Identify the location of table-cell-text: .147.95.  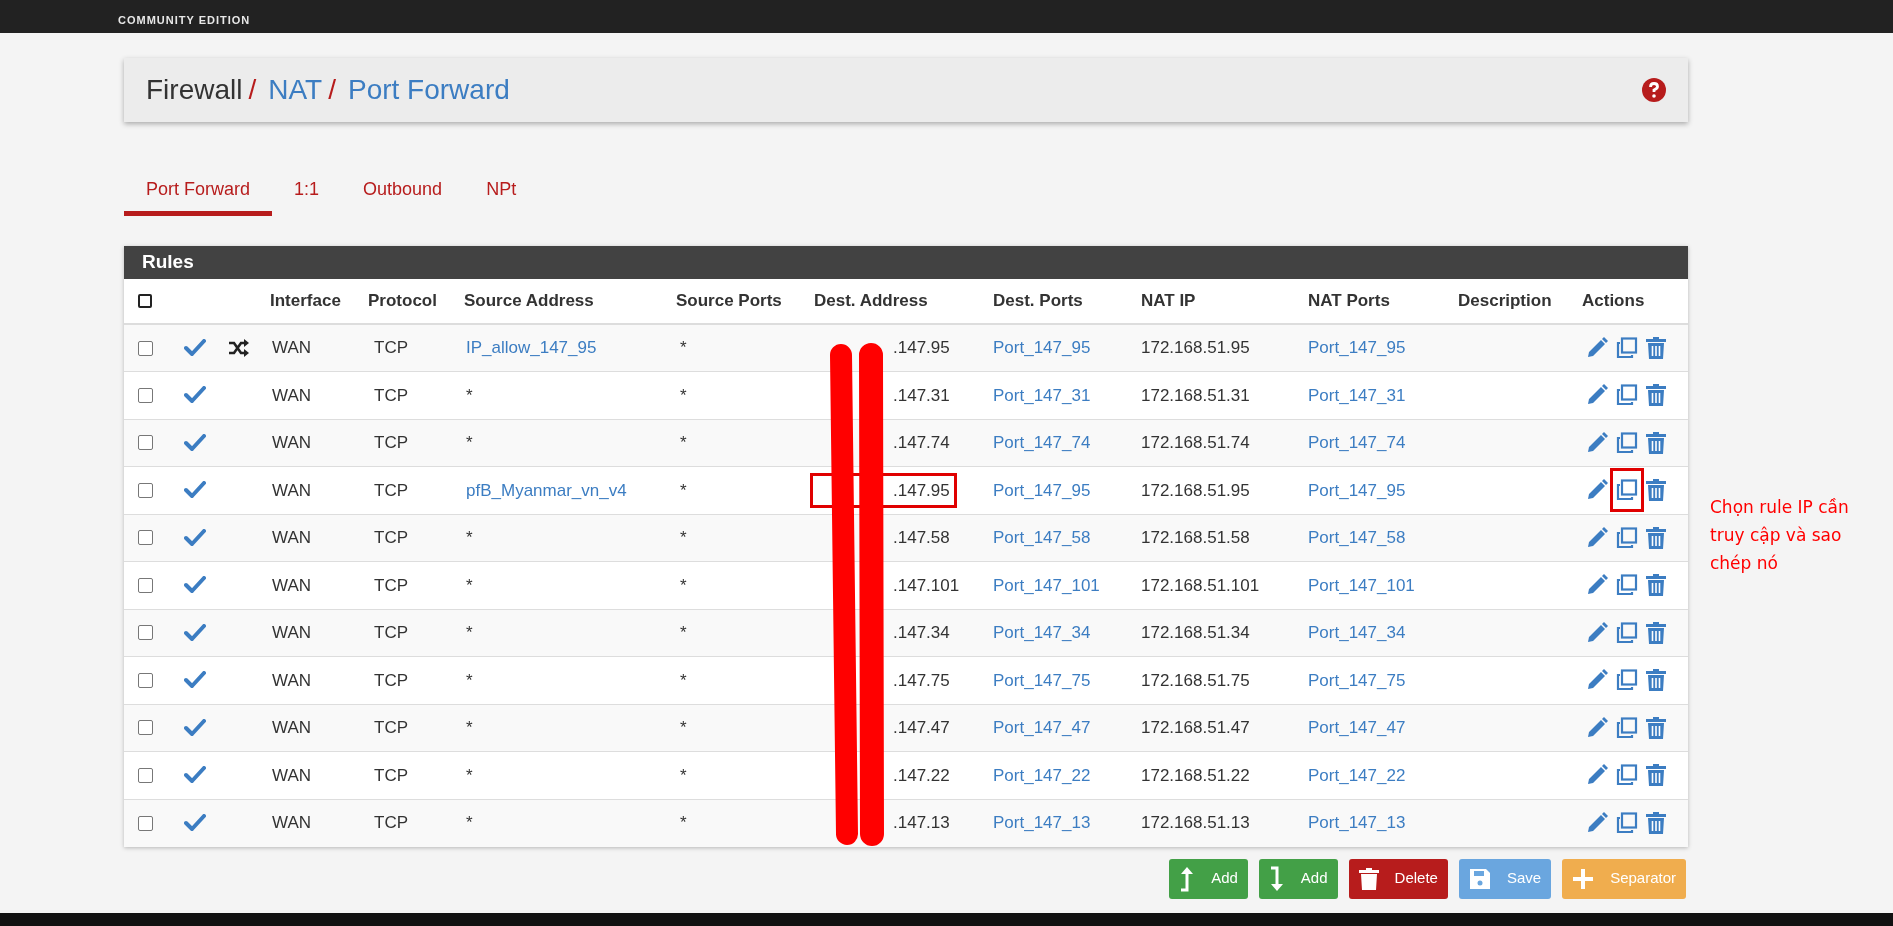
(921, 348).